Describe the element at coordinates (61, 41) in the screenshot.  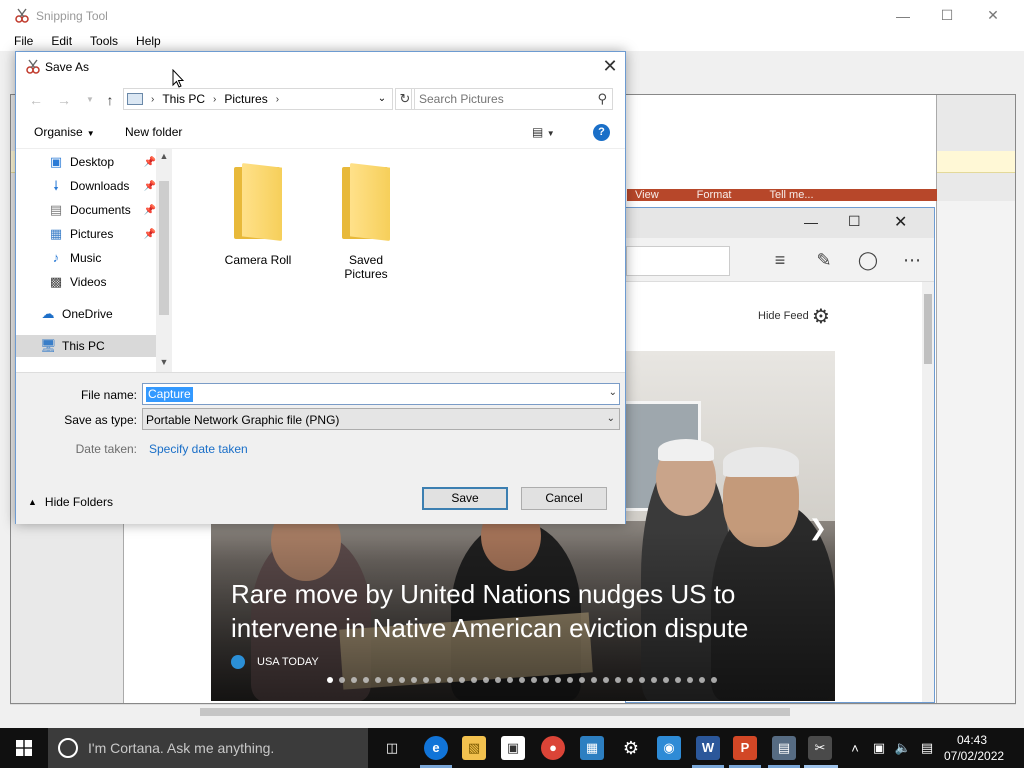
I see `menu-edit: Edit` at that location.